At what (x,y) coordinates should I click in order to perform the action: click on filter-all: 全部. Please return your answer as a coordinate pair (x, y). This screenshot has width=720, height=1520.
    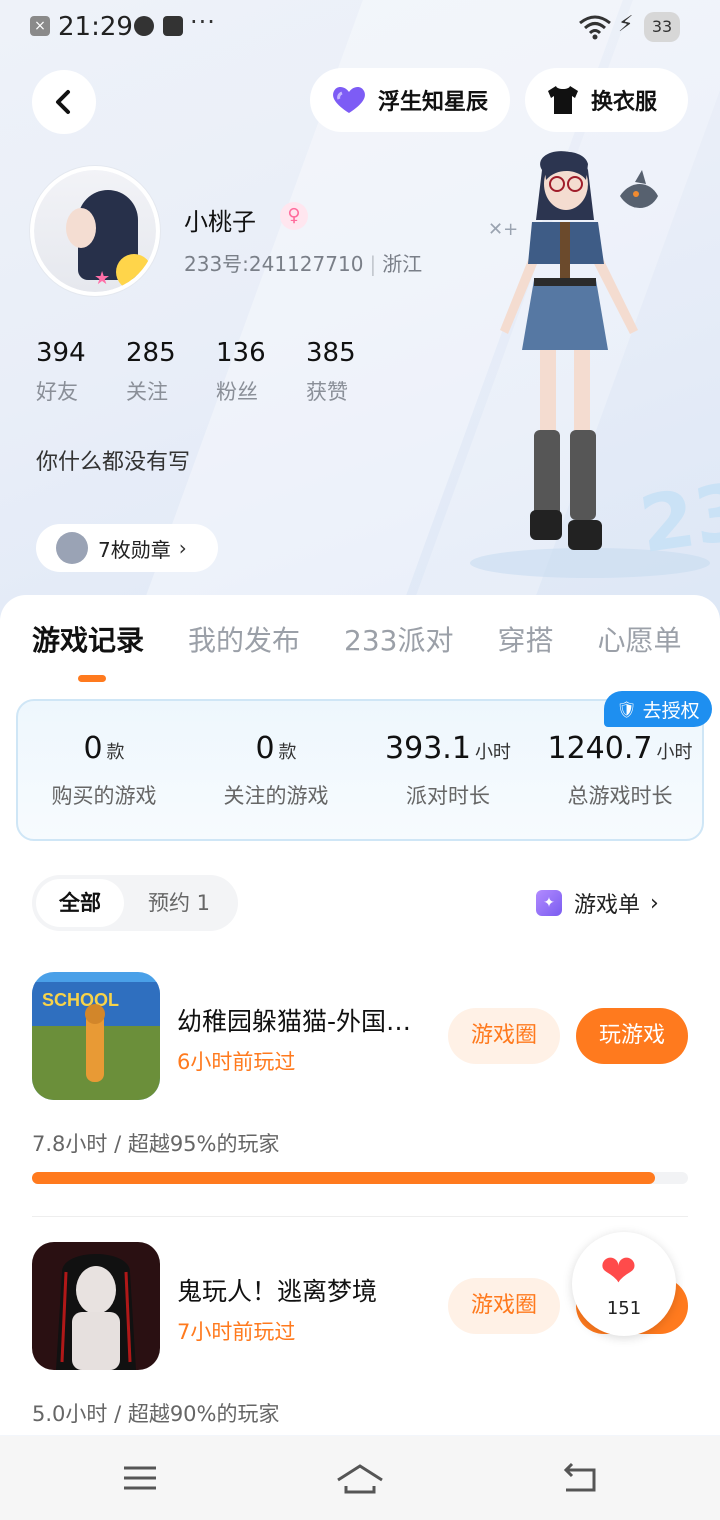
    Looking at the image, I should click on (80, 903).